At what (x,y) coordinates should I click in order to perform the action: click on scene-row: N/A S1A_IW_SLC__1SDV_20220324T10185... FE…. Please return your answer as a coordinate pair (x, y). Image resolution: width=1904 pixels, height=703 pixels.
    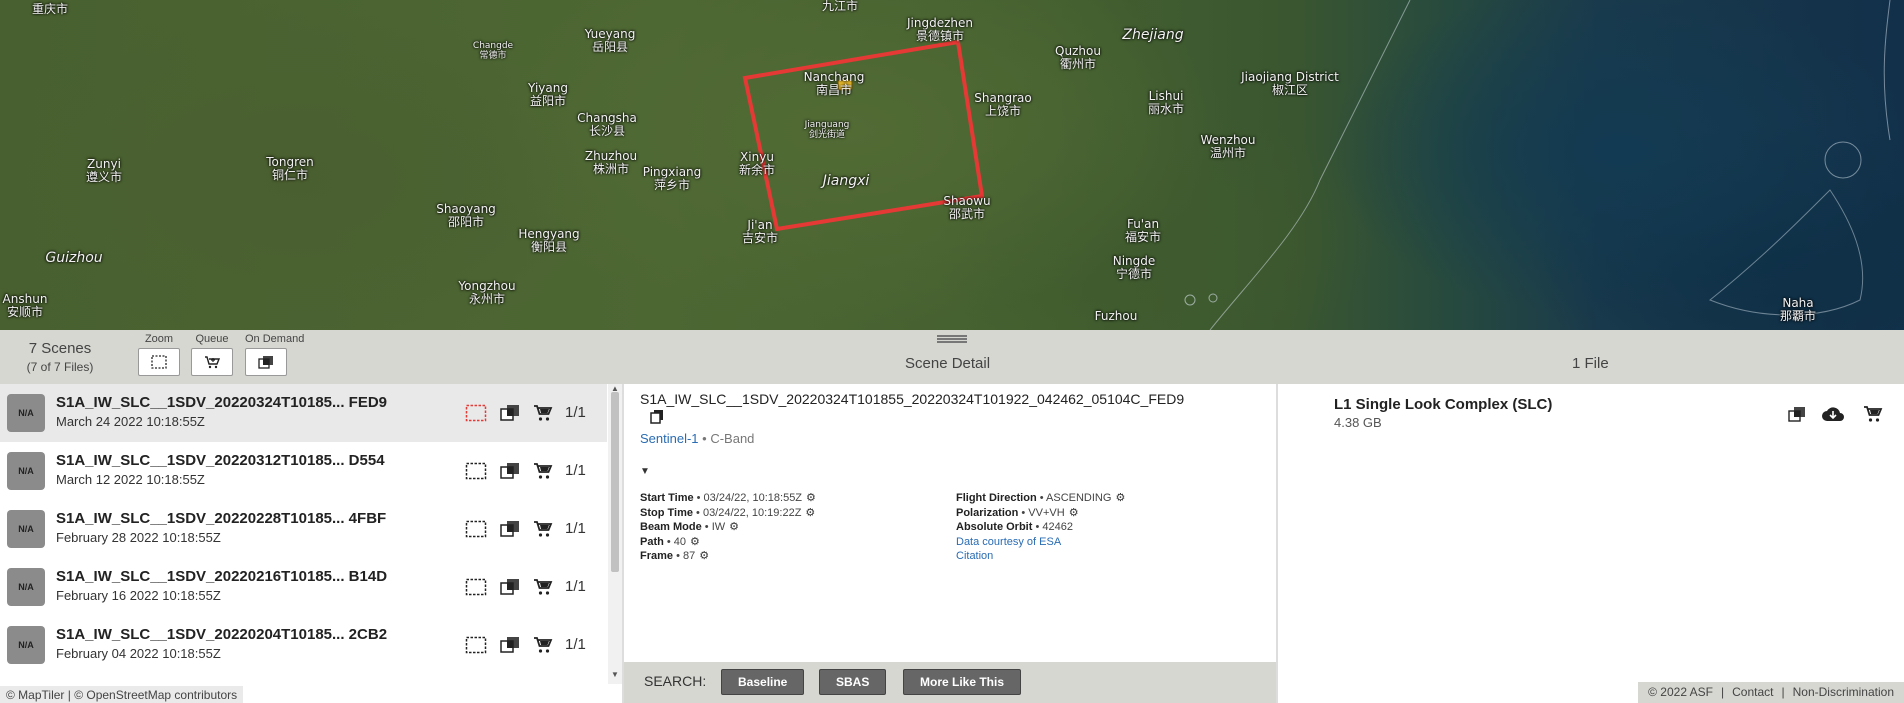
    Looking at the image, I should click on (303, 413).